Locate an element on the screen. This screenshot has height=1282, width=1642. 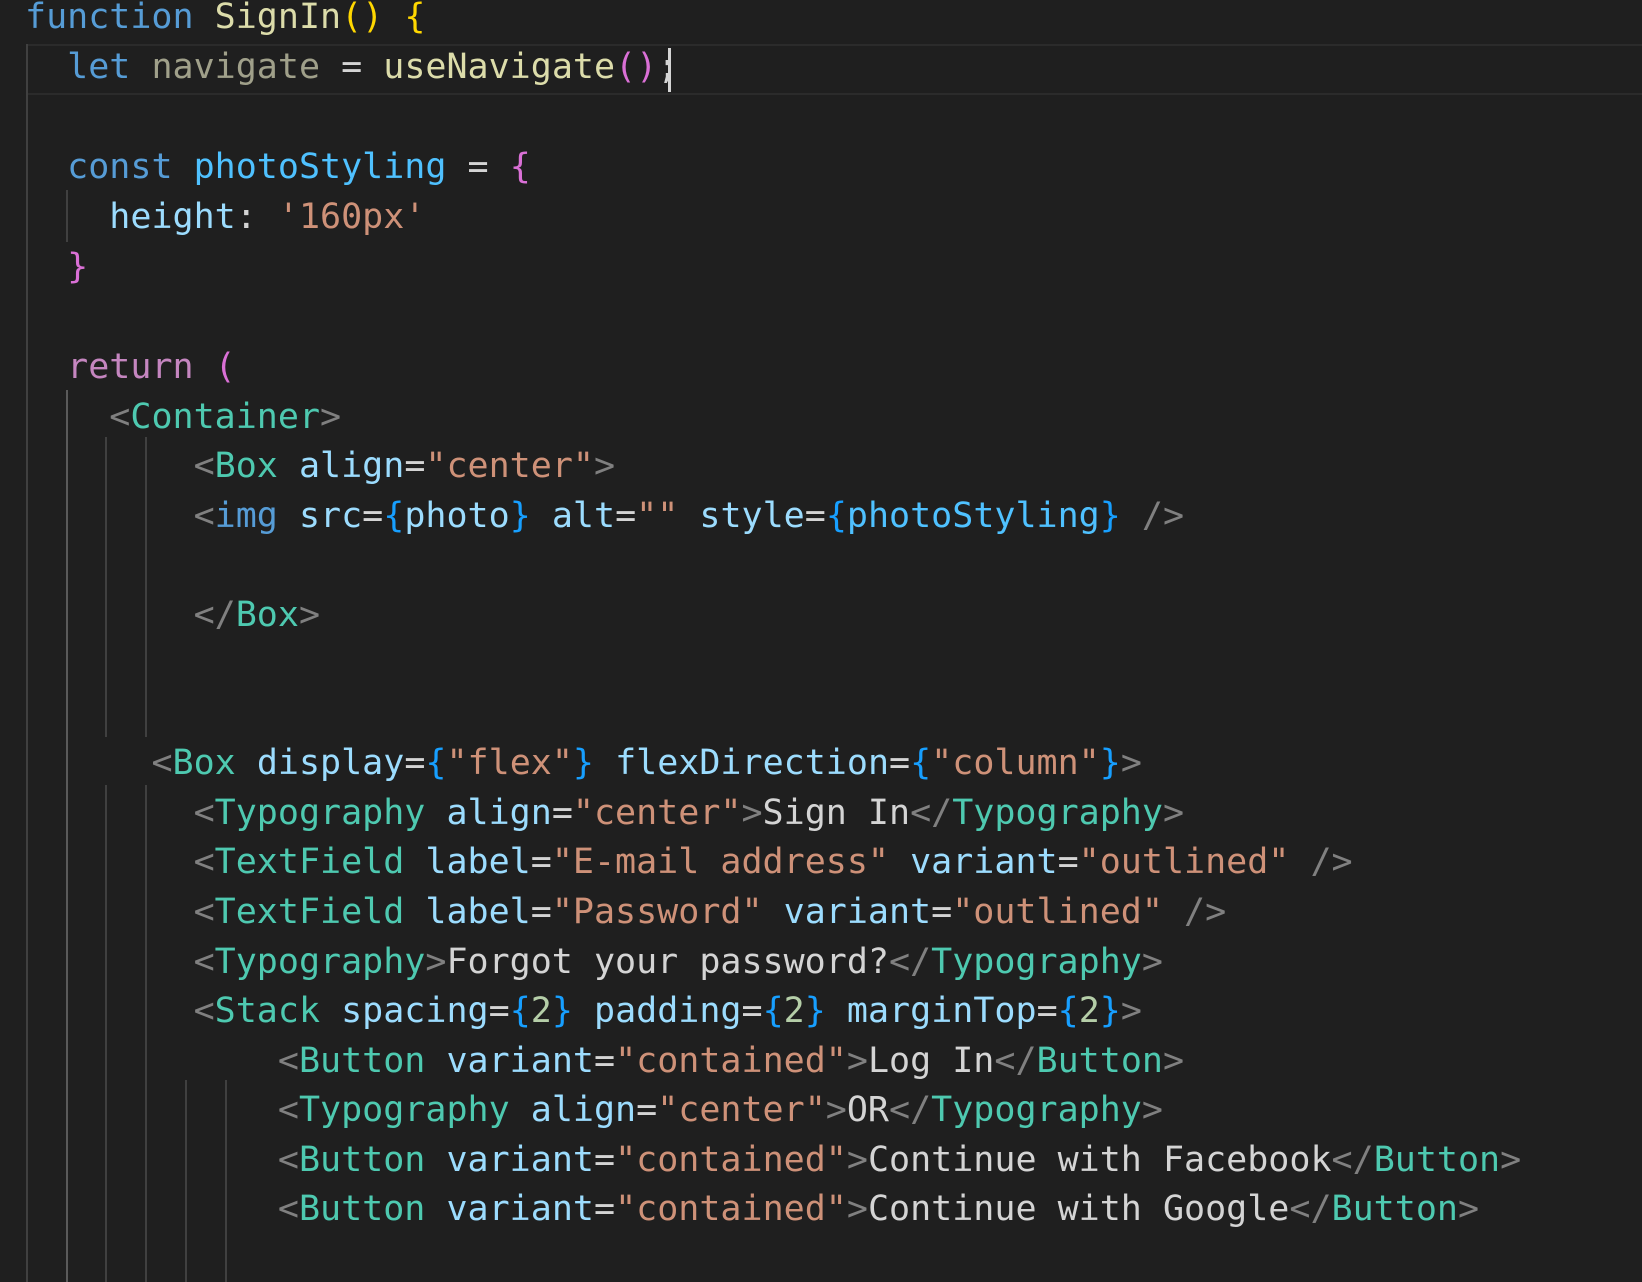
code-token: Forgot your password? is located at coordinates (667, 962).